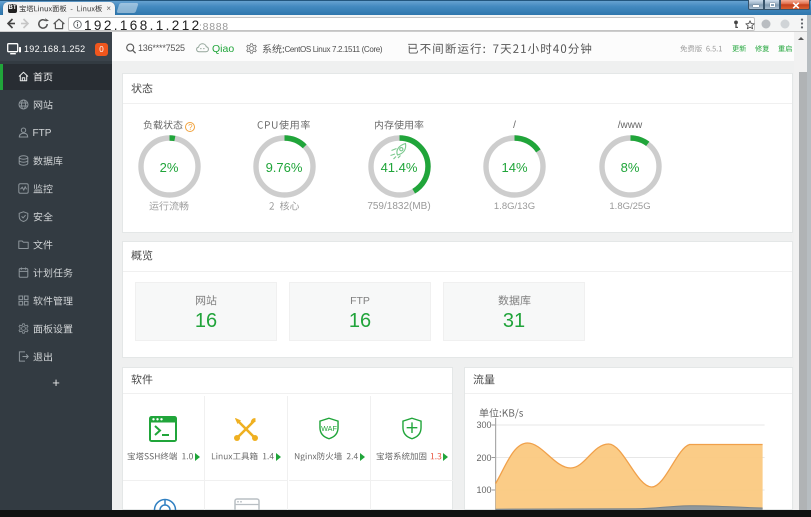 The width and height of the screenshot is (811, 517). What do you see at coordinates (329, 428) in the screenshot?
I see `svg-text: WAF` at bounding box center [329, 428].